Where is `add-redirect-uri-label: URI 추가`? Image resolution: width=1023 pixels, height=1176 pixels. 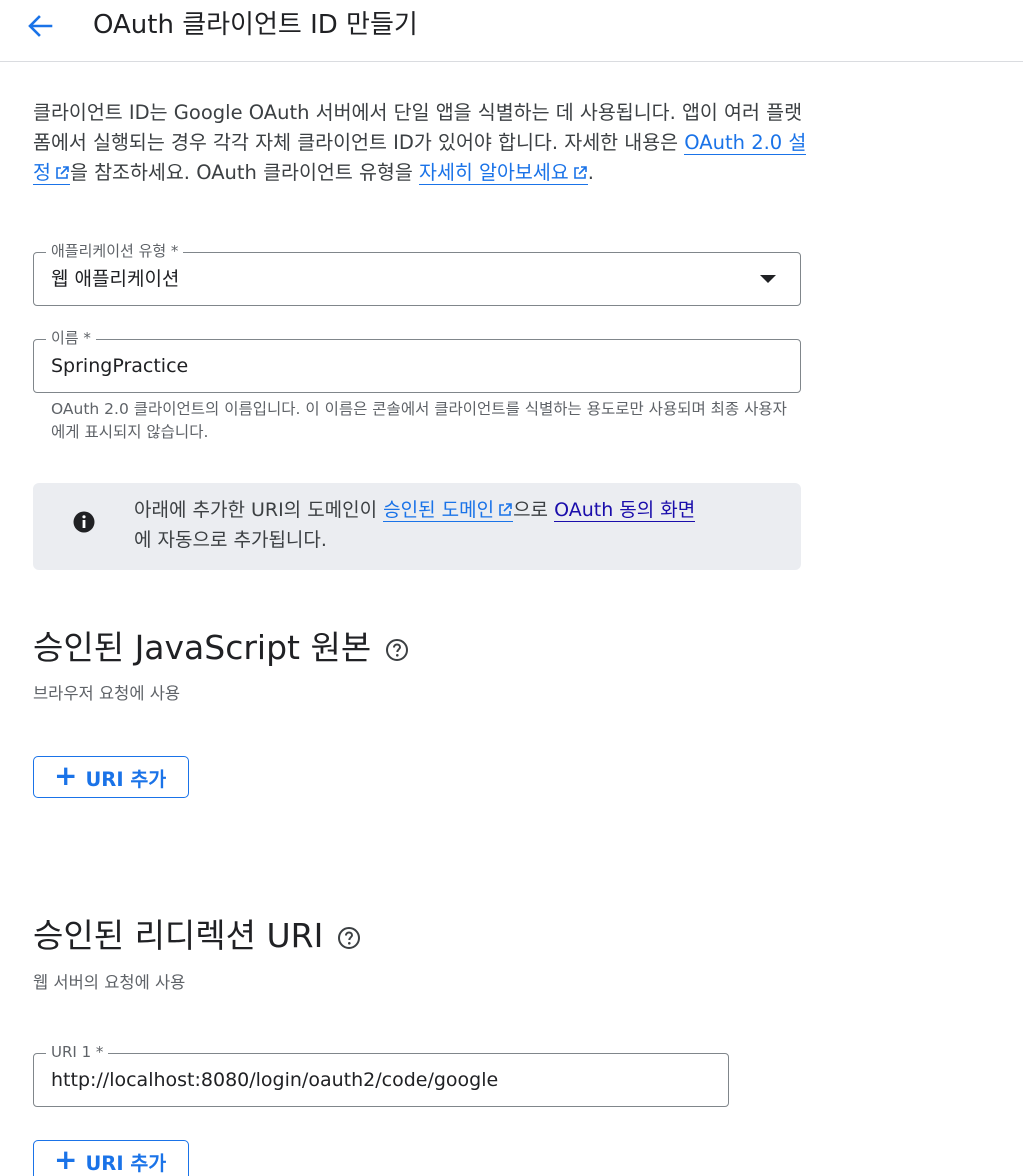
add-redirect-uri-label: URI 추가 is located at coordinates (126, 1163).